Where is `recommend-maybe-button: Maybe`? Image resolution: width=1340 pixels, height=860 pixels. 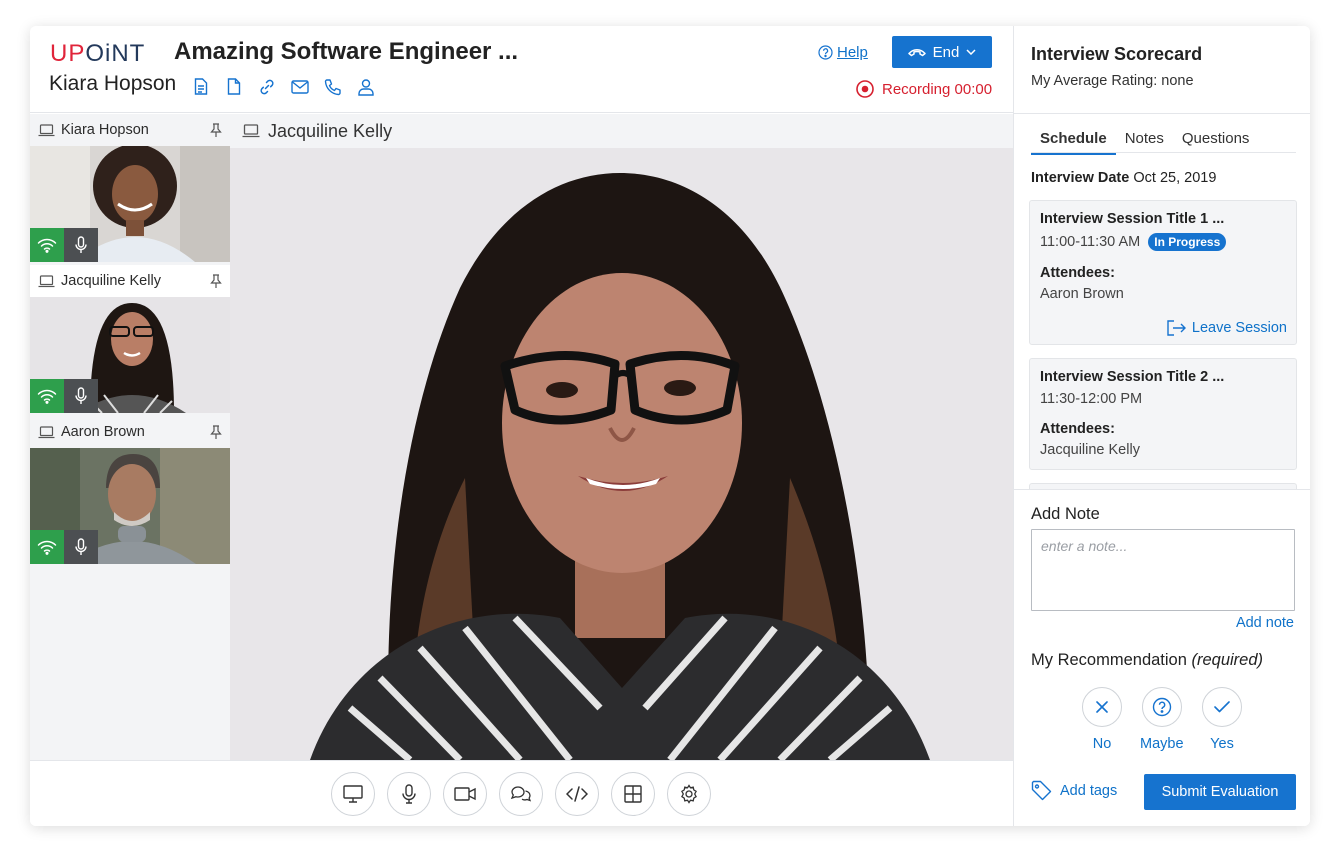 recommend-maybe-button: Maybe is located at coordinates (1162, 719).